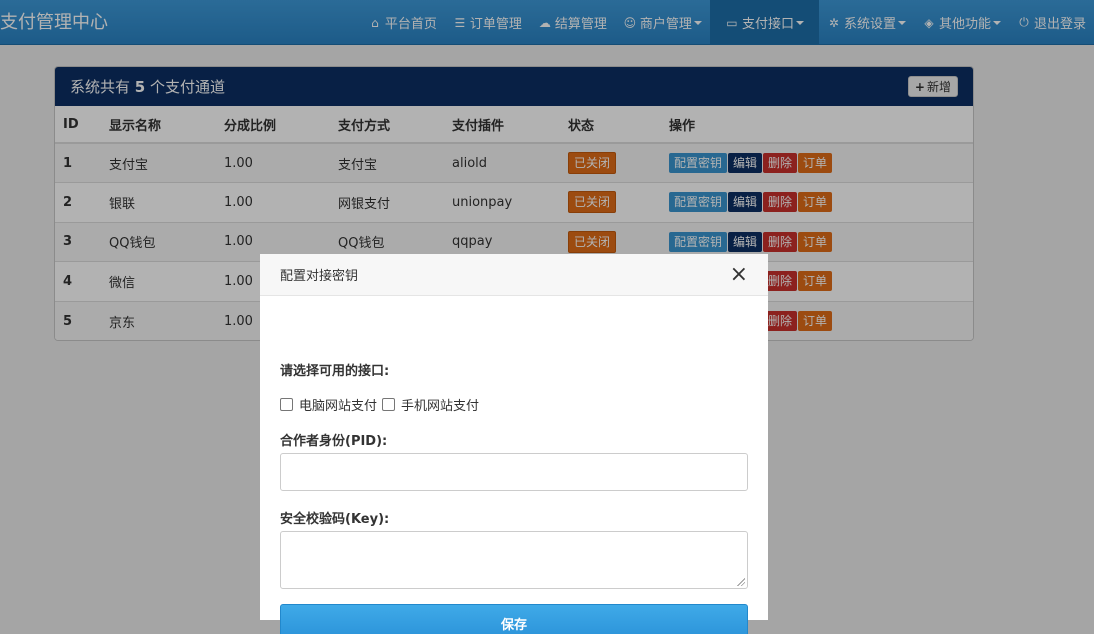 The height and width of the screenshot is (634, 1094). What do you see at coordinates (514, 275) in the screenshot?
I see `modal-header: 配置对接密钥 ×` at bounding box center [514, 275].